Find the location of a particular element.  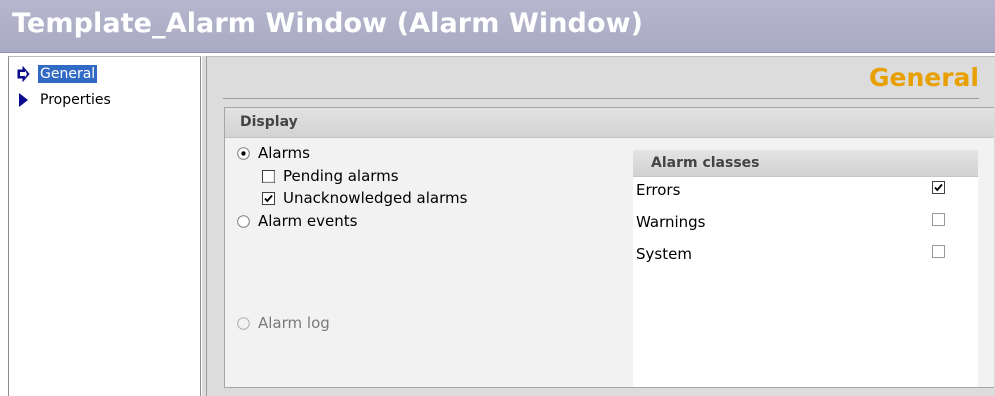

radio-disabled-icon is located at coordinates (243, 323).